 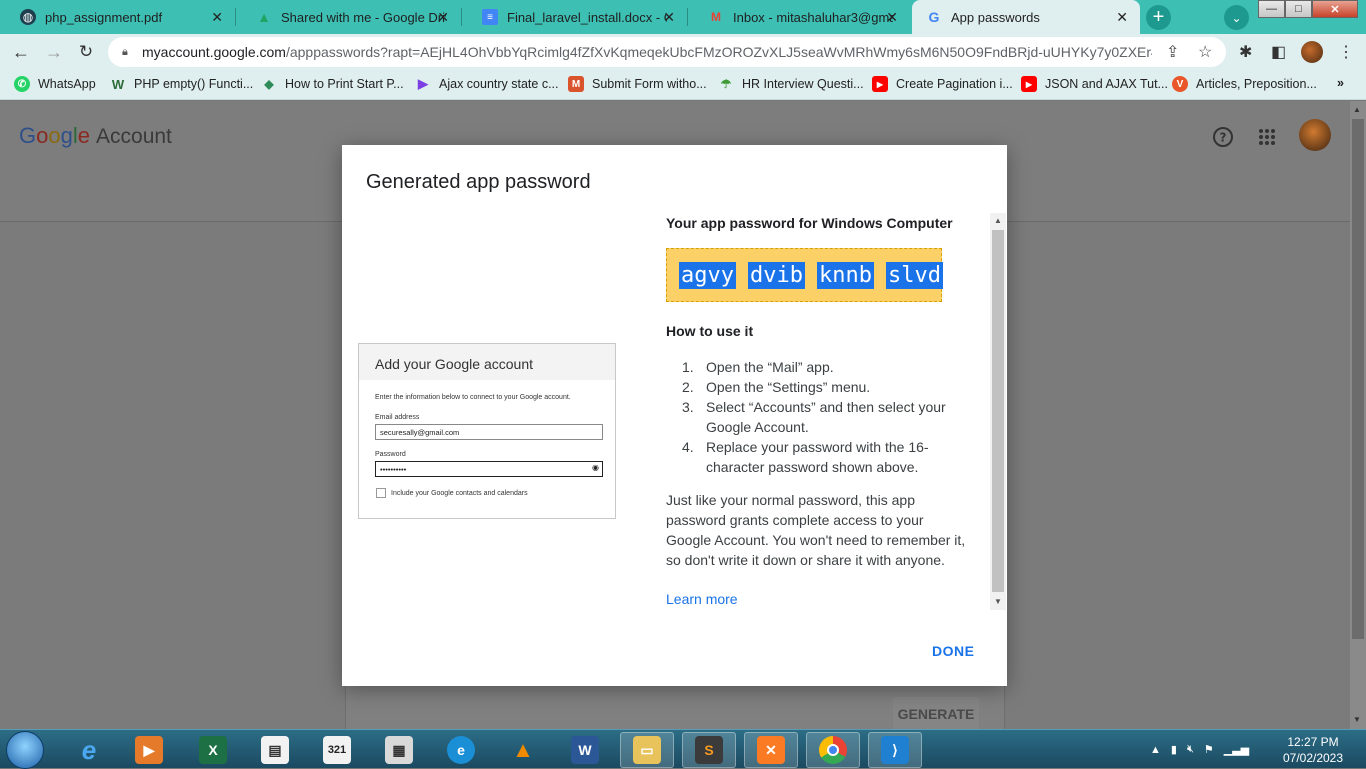 What do you see at coordinates (128, 52) in the screenshot?
I see `lock-icon: 🔒︎` at bounding box center [128, 52].